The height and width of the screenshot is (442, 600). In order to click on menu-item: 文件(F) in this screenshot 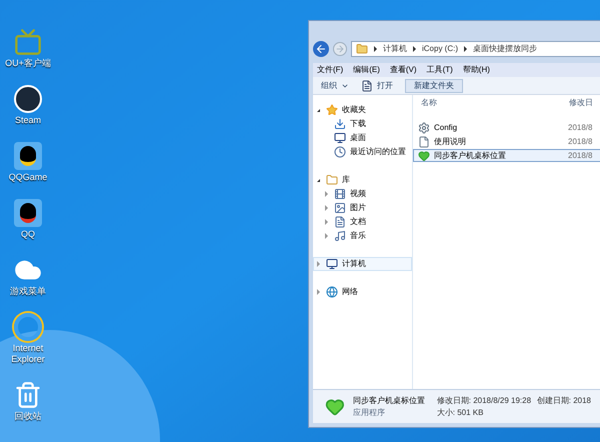, I will do `click(330, 70)`.